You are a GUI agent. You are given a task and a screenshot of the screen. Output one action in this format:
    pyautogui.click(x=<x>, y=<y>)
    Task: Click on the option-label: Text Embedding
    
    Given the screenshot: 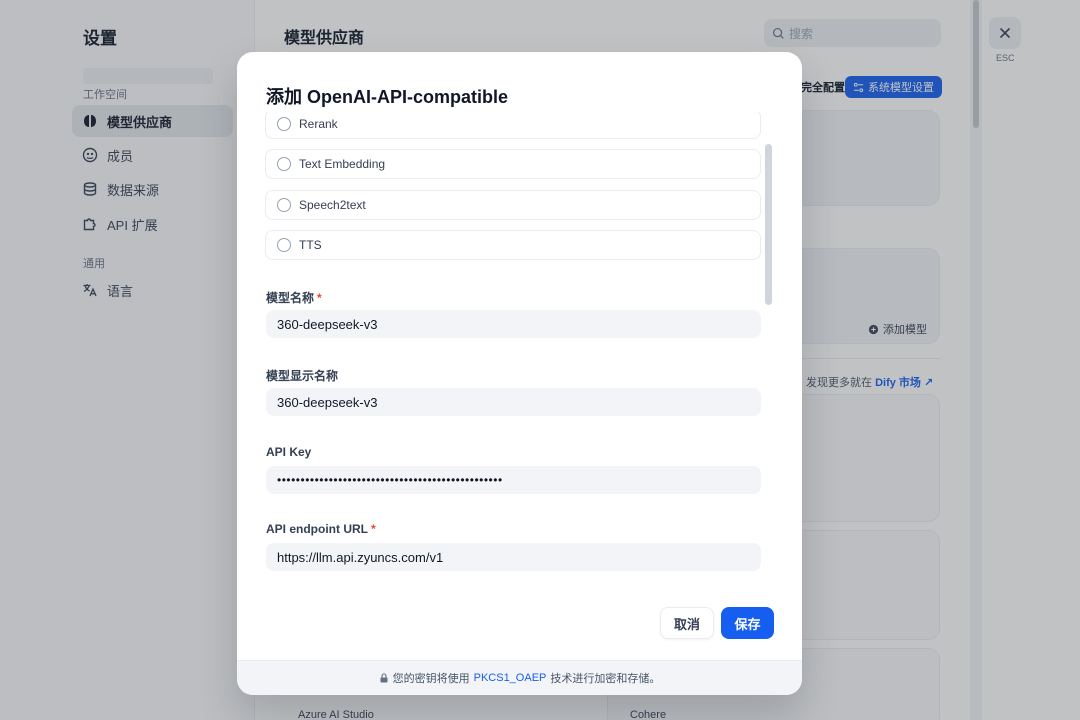 What is the action you would take?
    pyautogui.click(x=342, y=164)
    